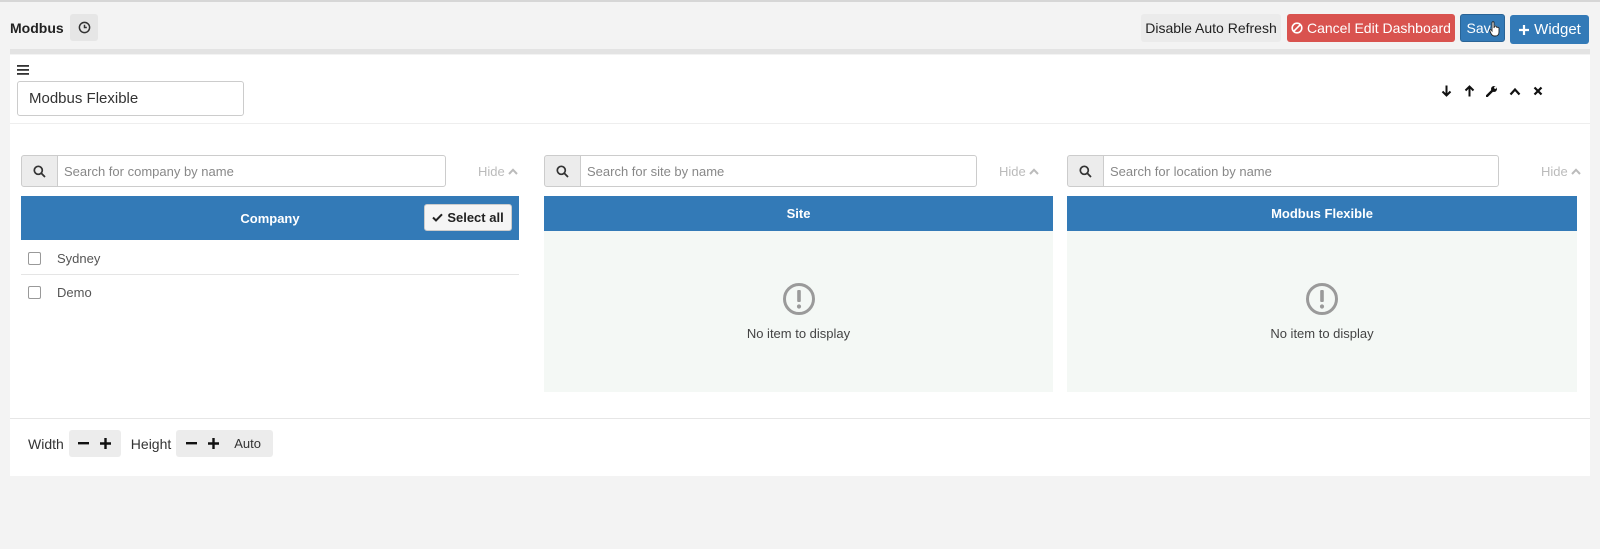 This screenshot has height=549, width=1600. I want to click on location-header-label: Modbus Flexible, so click(1322, 213).